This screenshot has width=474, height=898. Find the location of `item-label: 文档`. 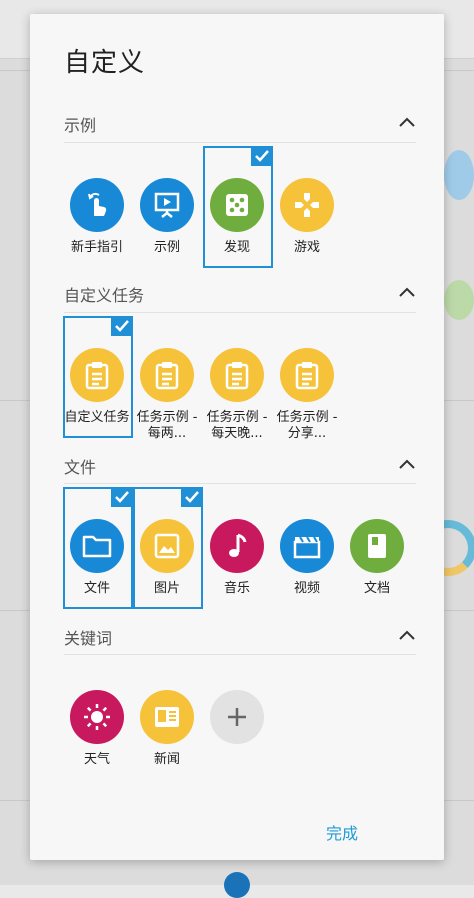

item-label: 文档 is located at coordinates (376, 588).